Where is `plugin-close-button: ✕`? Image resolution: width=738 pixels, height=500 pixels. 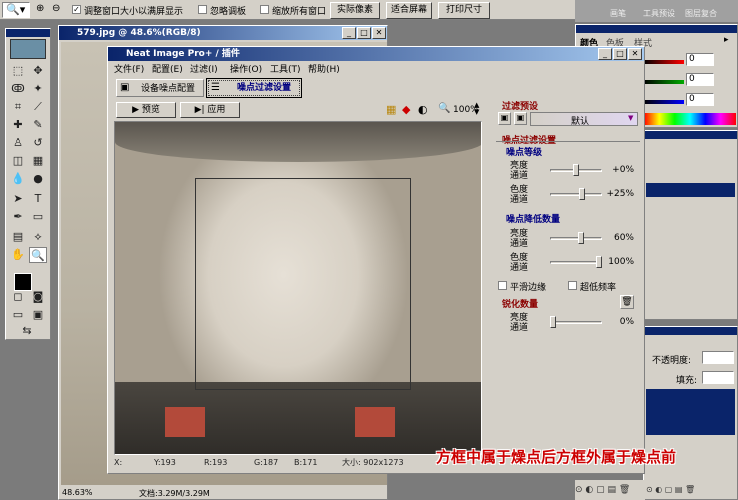
plugin-close-button: ✕ is located at coordinates (635, 54).